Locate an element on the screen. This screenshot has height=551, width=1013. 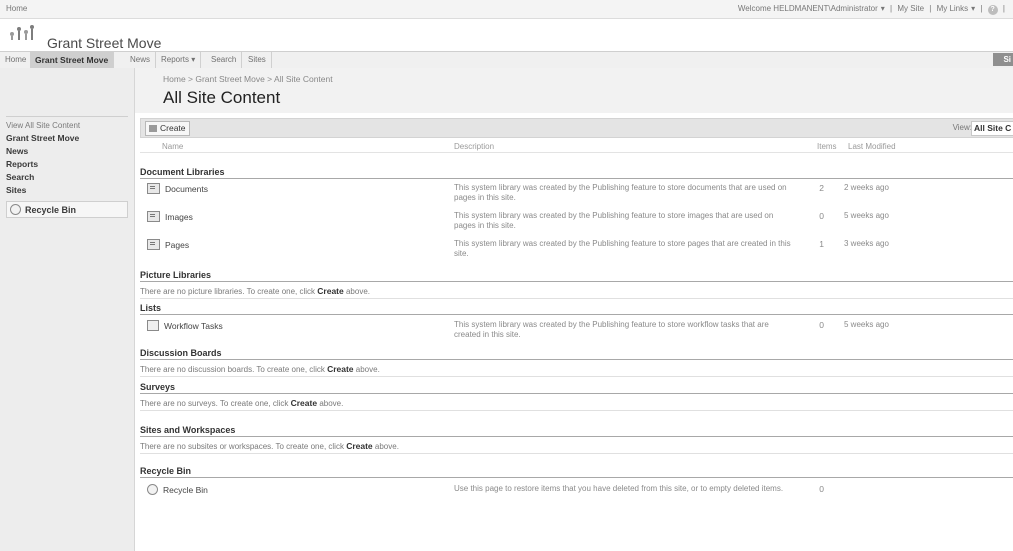
help-icon: ? is located at coordinates (992, 10).